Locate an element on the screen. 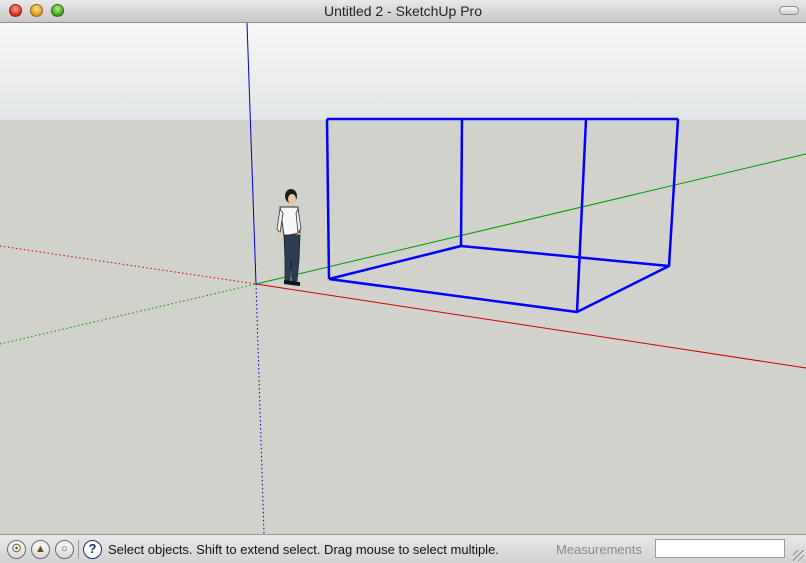  resize-grip-icon is located at coordinates (798, 555).